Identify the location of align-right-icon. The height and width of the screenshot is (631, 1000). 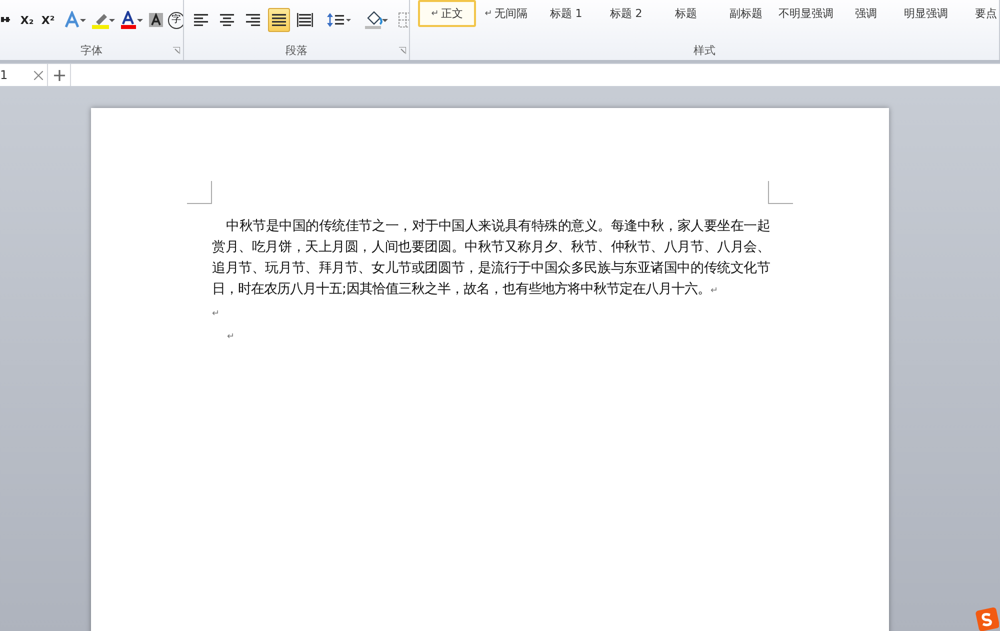
(253, 20).